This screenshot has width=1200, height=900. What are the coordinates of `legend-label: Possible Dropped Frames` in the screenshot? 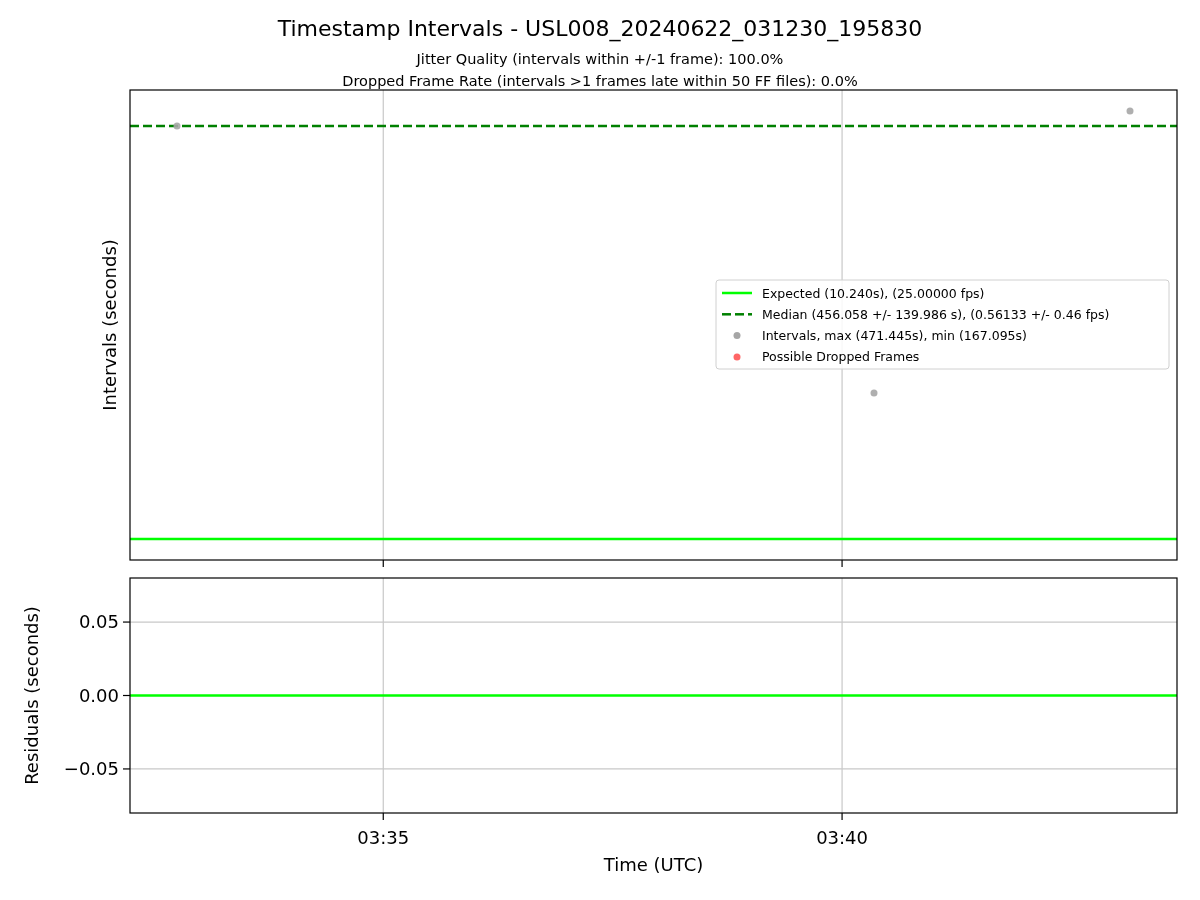 It's located at (841, 357).